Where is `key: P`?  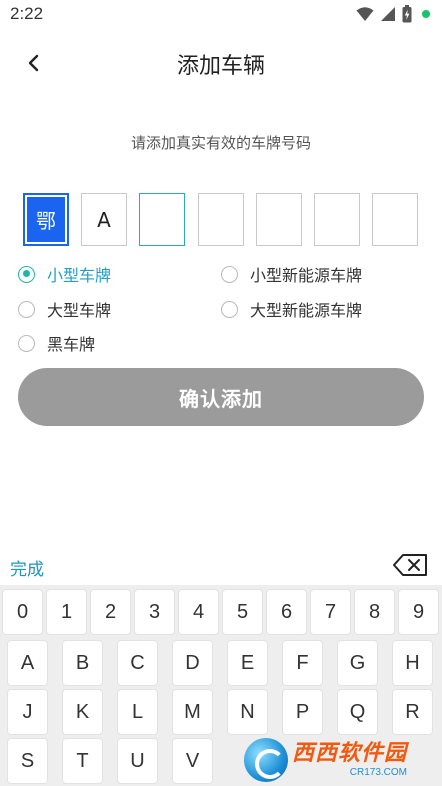
key: P is located at coordinates (302, 712).